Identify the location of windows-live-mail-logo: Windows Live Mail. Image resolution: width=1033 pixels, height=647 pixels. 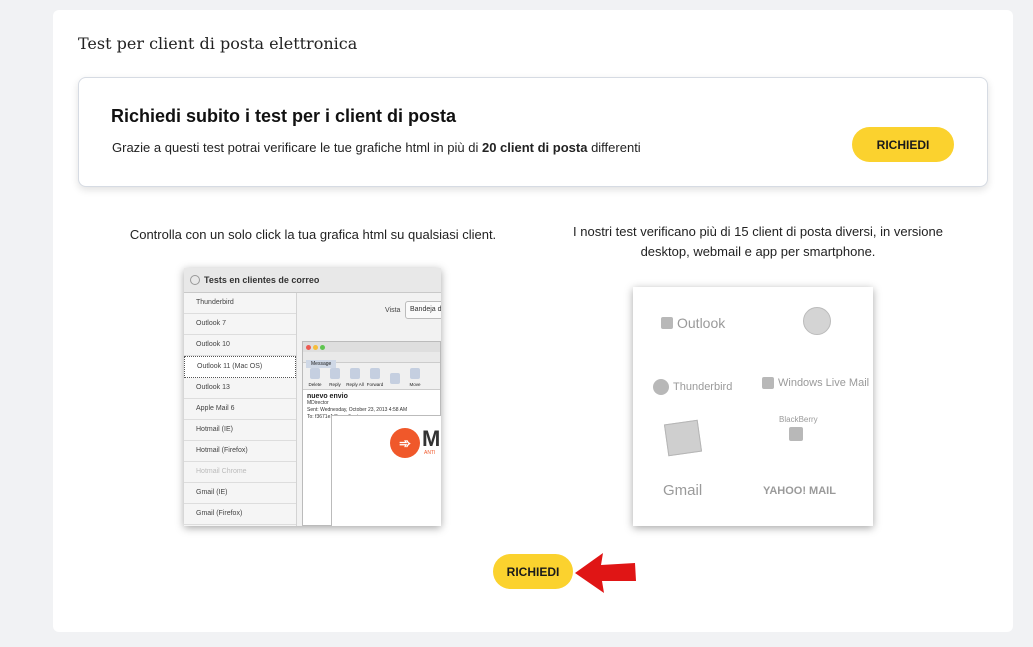
(815, 383).